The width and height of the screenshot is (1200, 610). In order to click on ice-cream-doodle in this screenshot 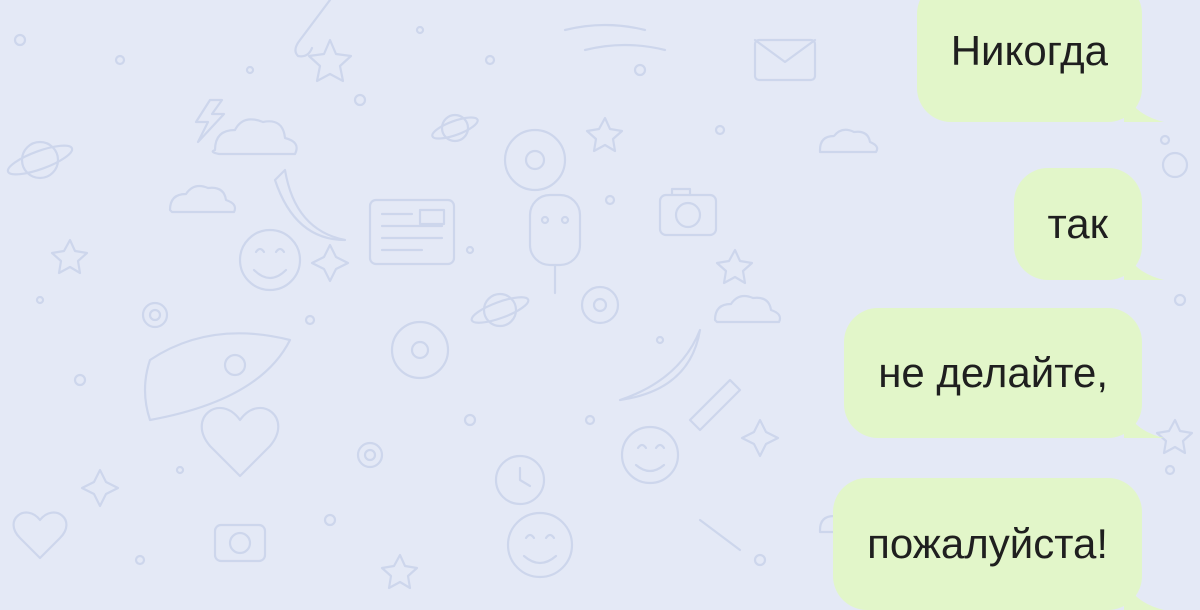, I will do `click(555, 244)`.